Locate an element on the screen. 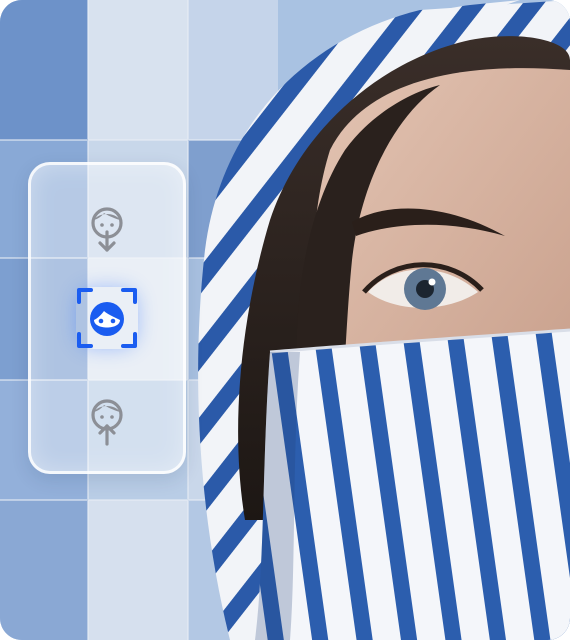 The image size is (570, 640). face-tool-panel is located at coordinates (107, 318).